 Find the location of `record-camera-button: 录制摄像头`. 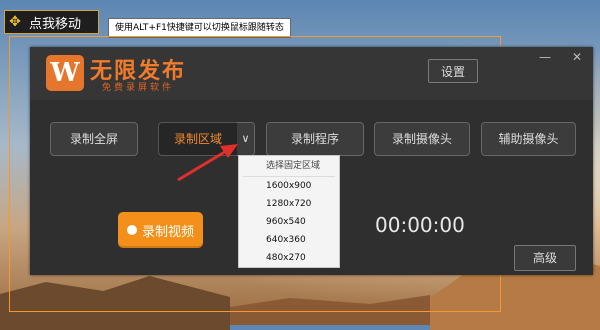

record-camera-button: 录制摄像头 is located at coordinates (422, 139).